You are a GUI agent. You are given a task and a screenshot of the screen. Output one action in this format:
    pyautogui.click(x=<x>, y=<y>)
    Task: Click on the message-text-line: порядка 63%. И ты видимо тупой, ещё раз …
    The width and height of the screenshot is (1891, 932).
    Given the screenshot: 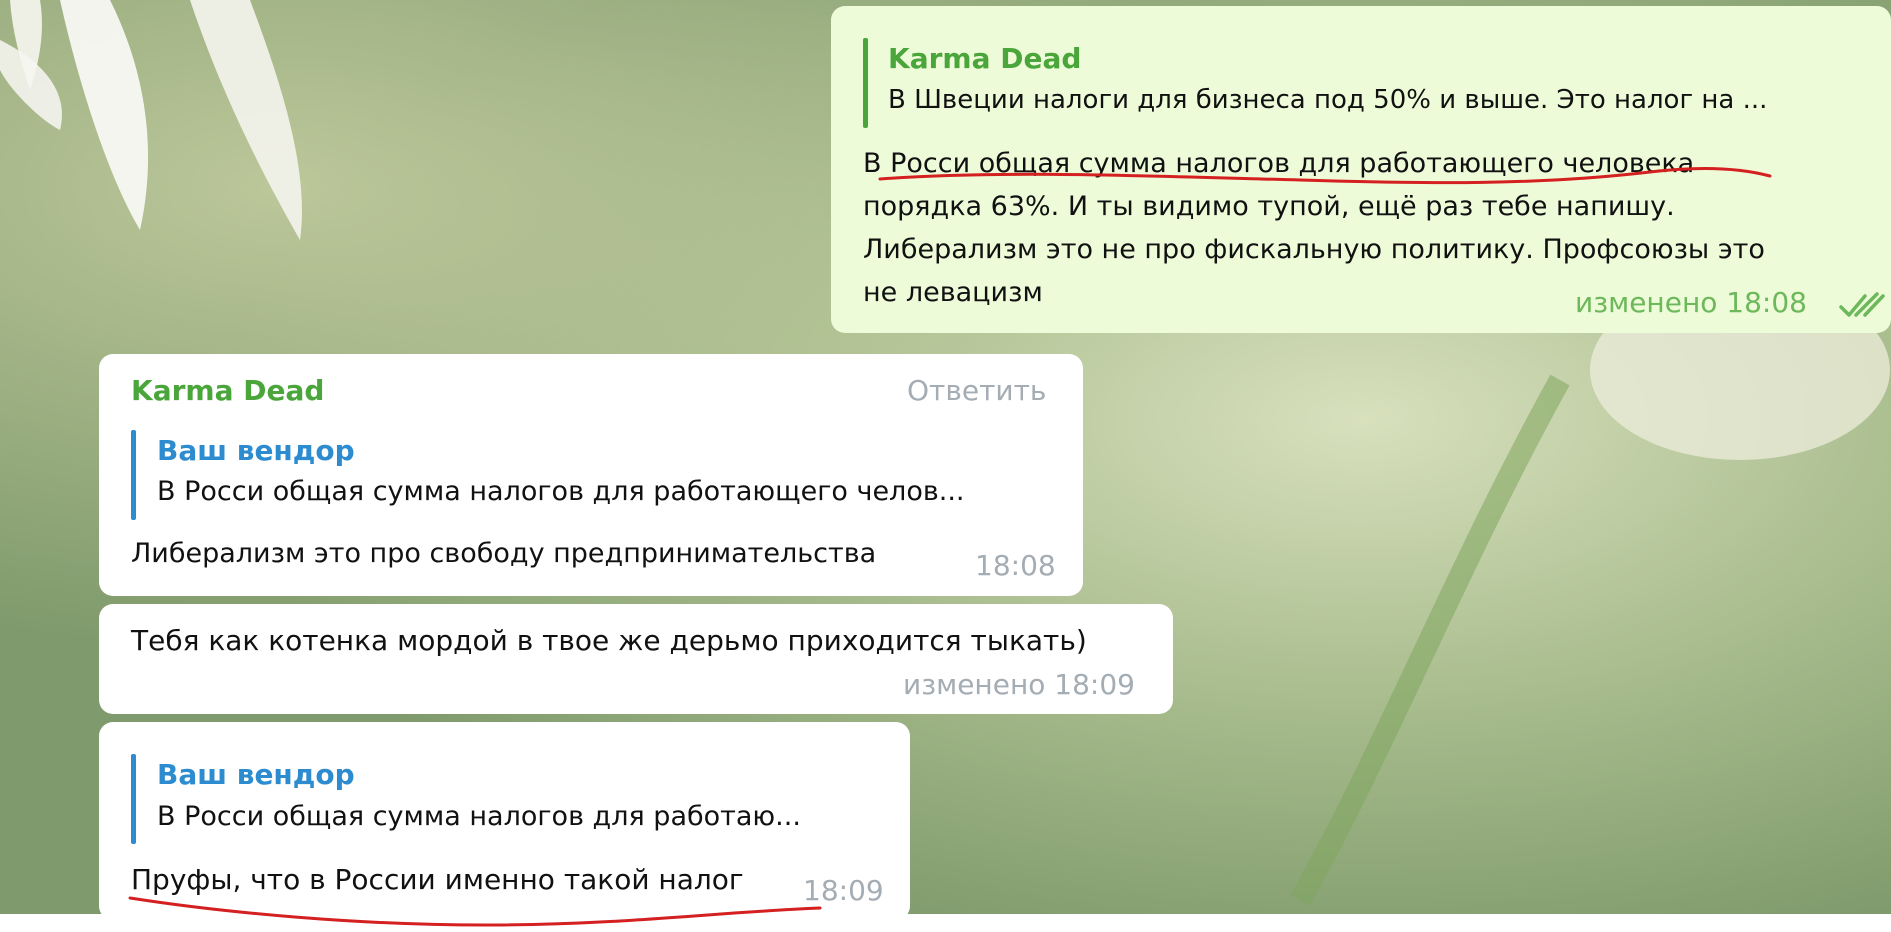 What is the action you would take?
    pyautogui.click(x=1269, y=206)
    